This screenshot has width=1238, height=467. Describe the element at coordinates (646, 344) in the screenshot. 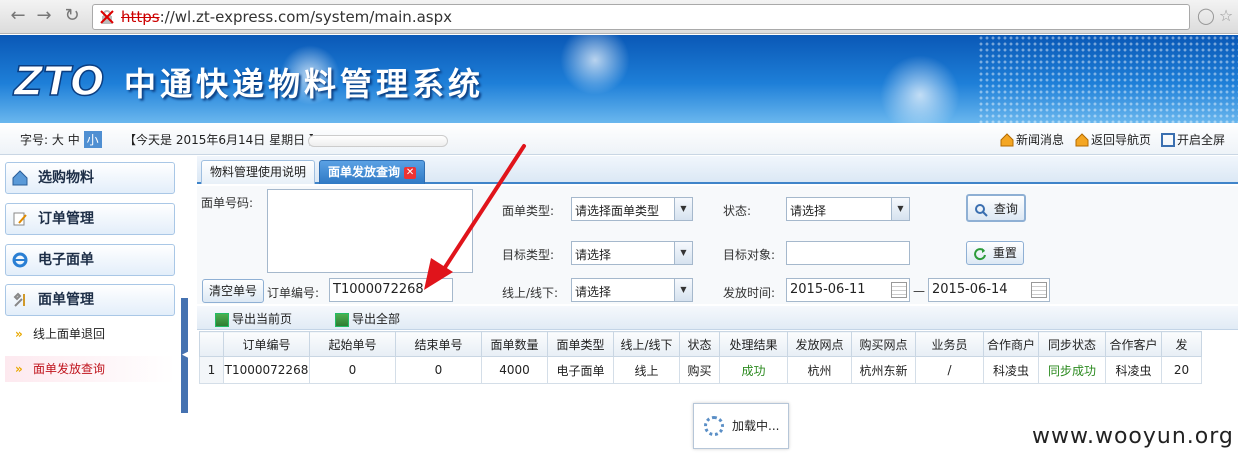

I see `column-header: 线上/线下` at that location.